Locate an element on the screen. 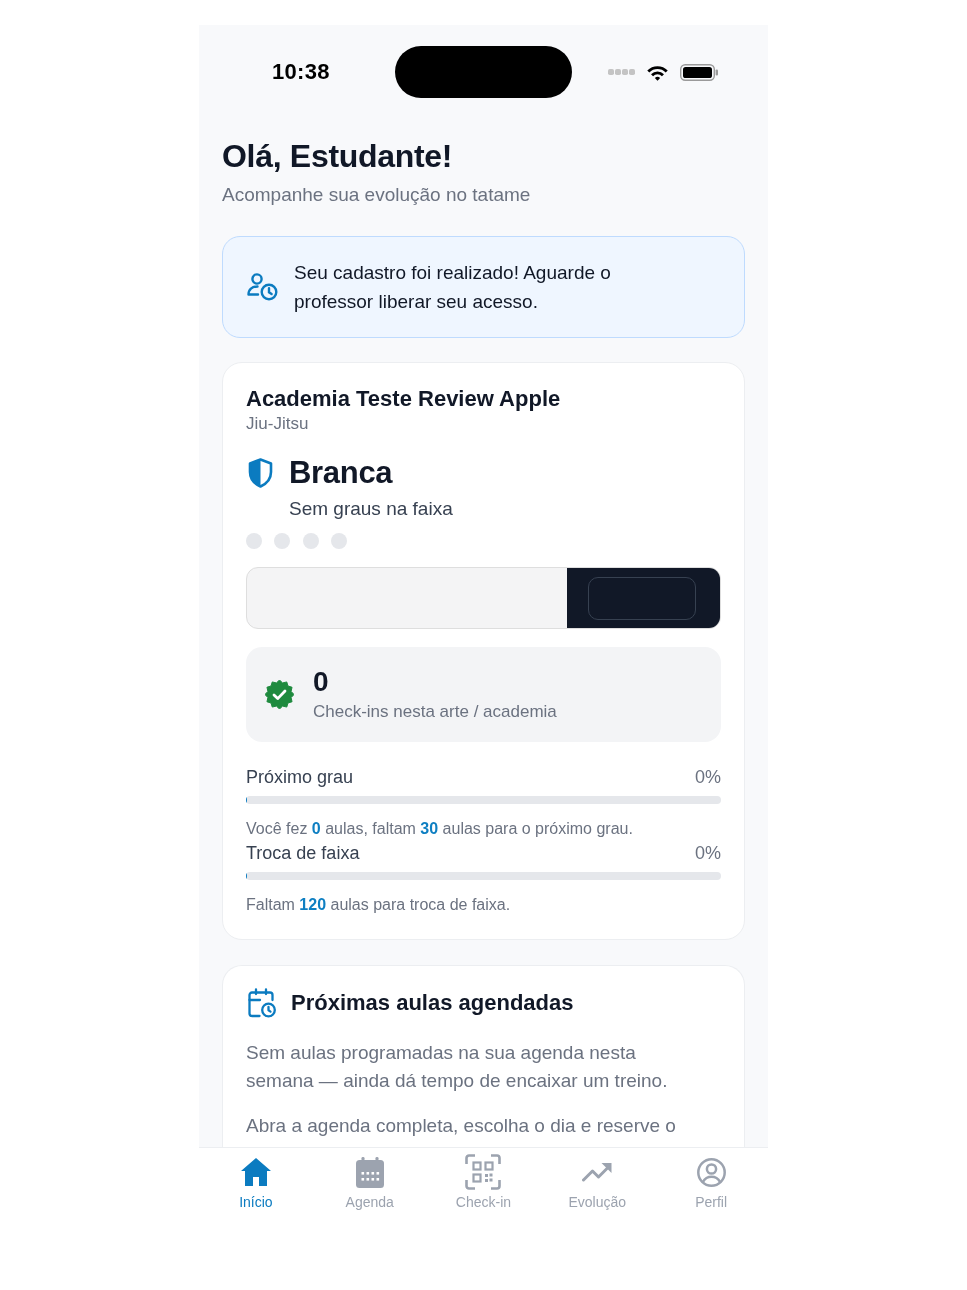 The height and width of the screenshot is (1290, 967). greeting-title: Olá, Estudante! is located at coordinates (338, 156).